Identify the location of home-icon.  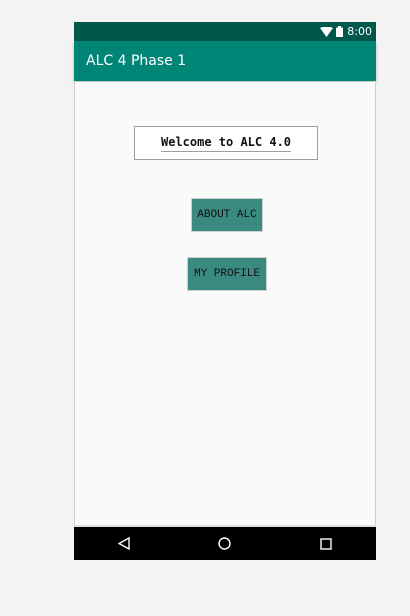
(225, 544).